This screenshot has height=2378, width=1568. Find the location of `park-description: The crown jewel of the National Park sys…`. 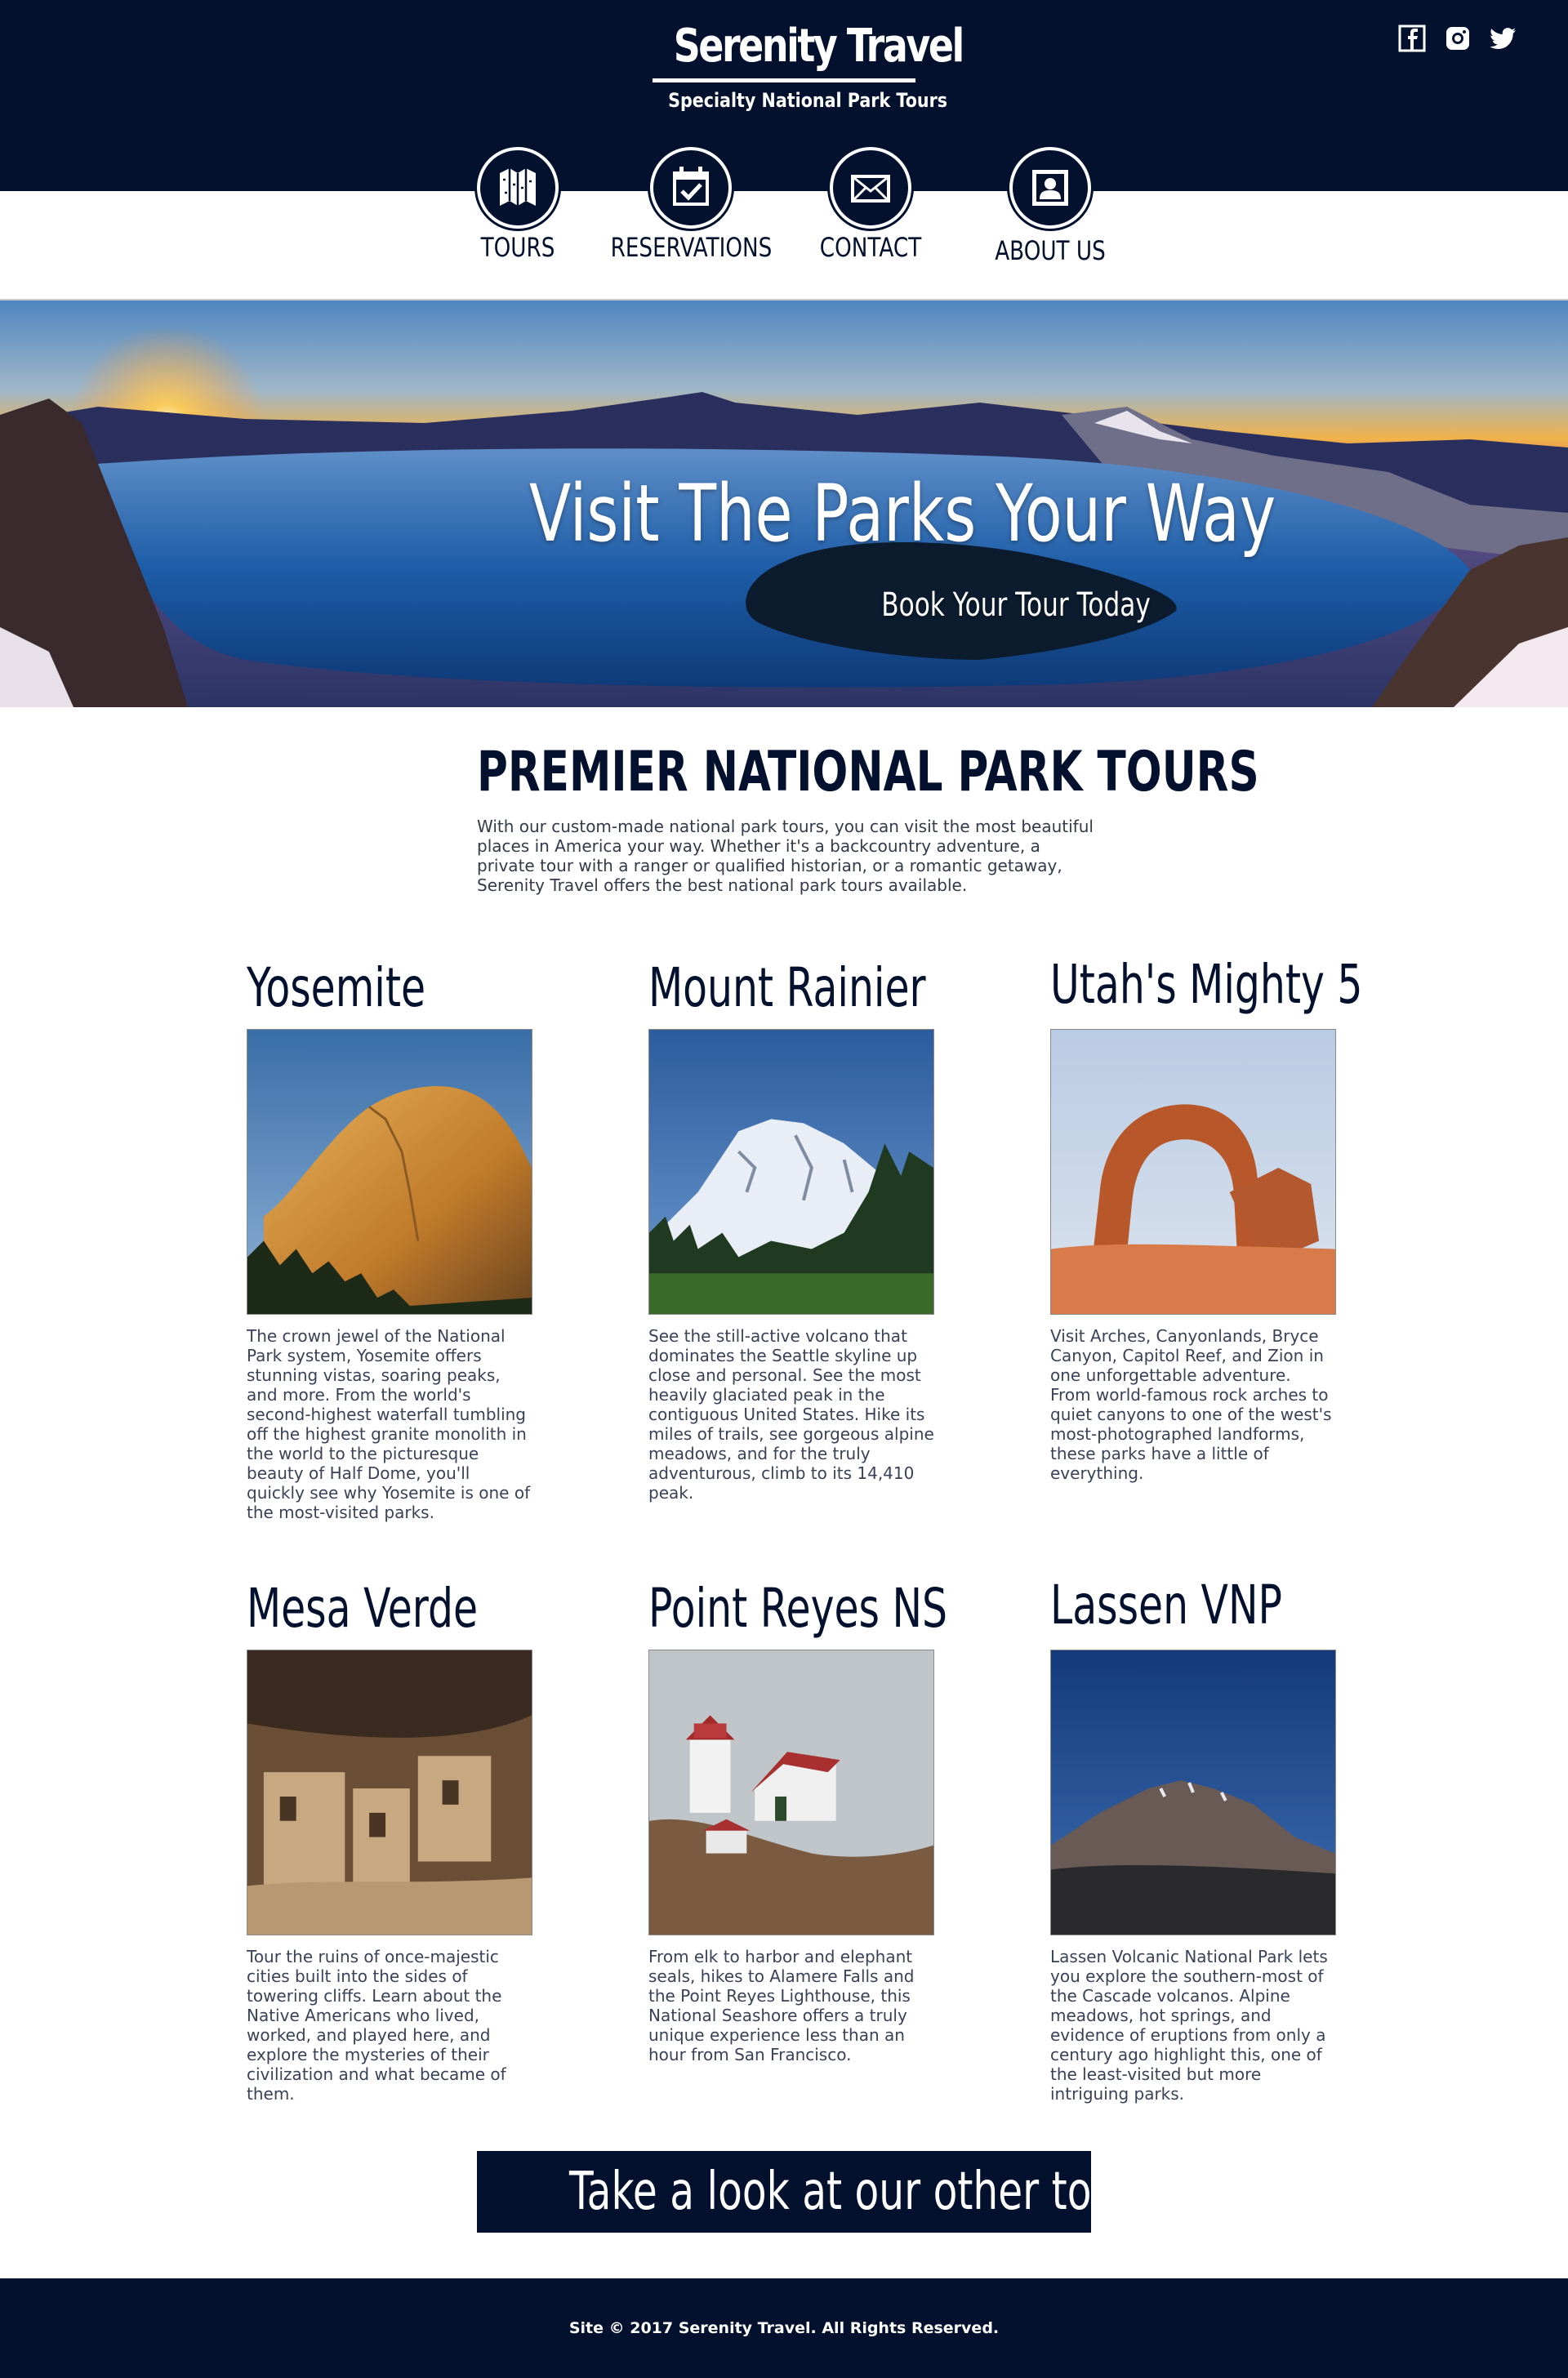

park-description: The crown jewel of the National Park sys… is located at coordinates (389, 1424).